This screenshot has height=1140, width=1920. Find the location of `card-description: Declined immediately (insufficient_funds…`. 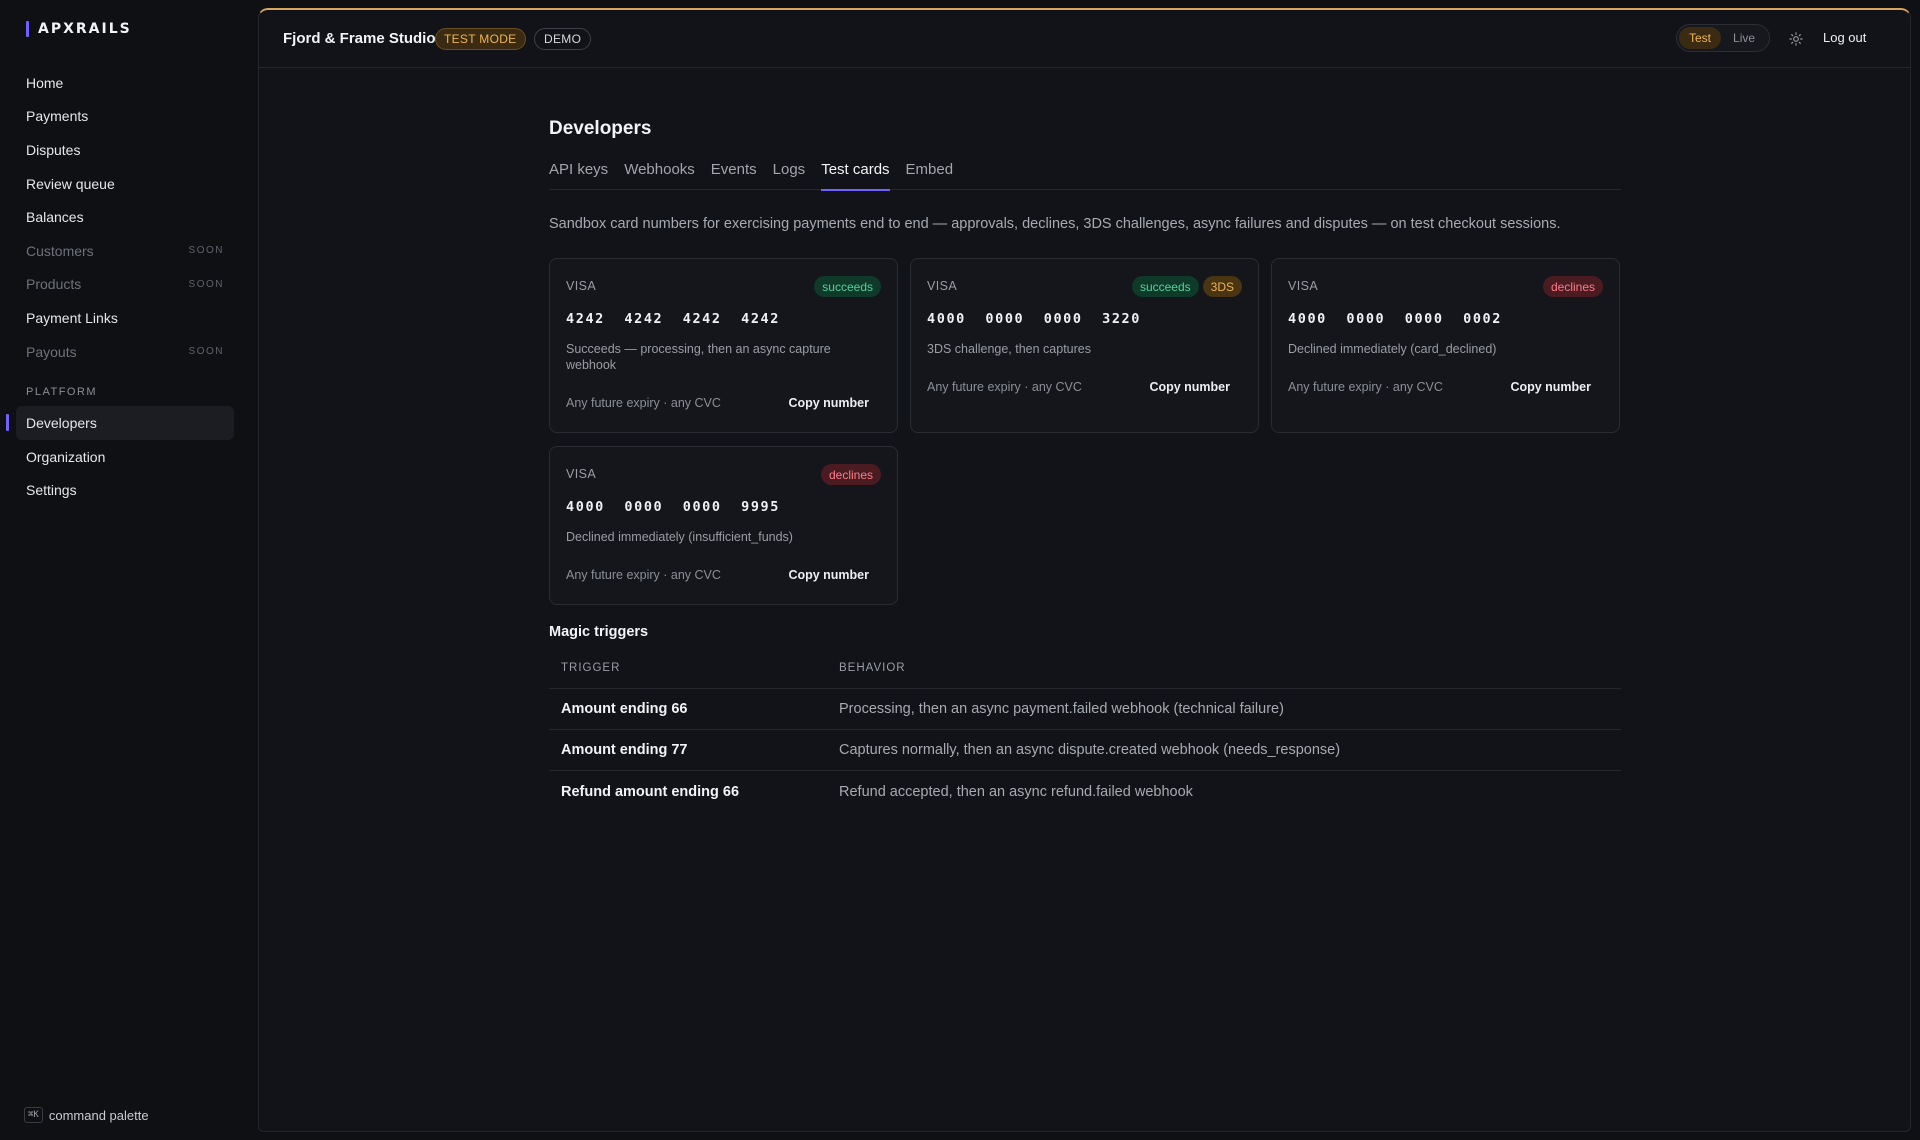

card-description: Declined immediately (insufficient_funds… is located at coordinates (679, 537).